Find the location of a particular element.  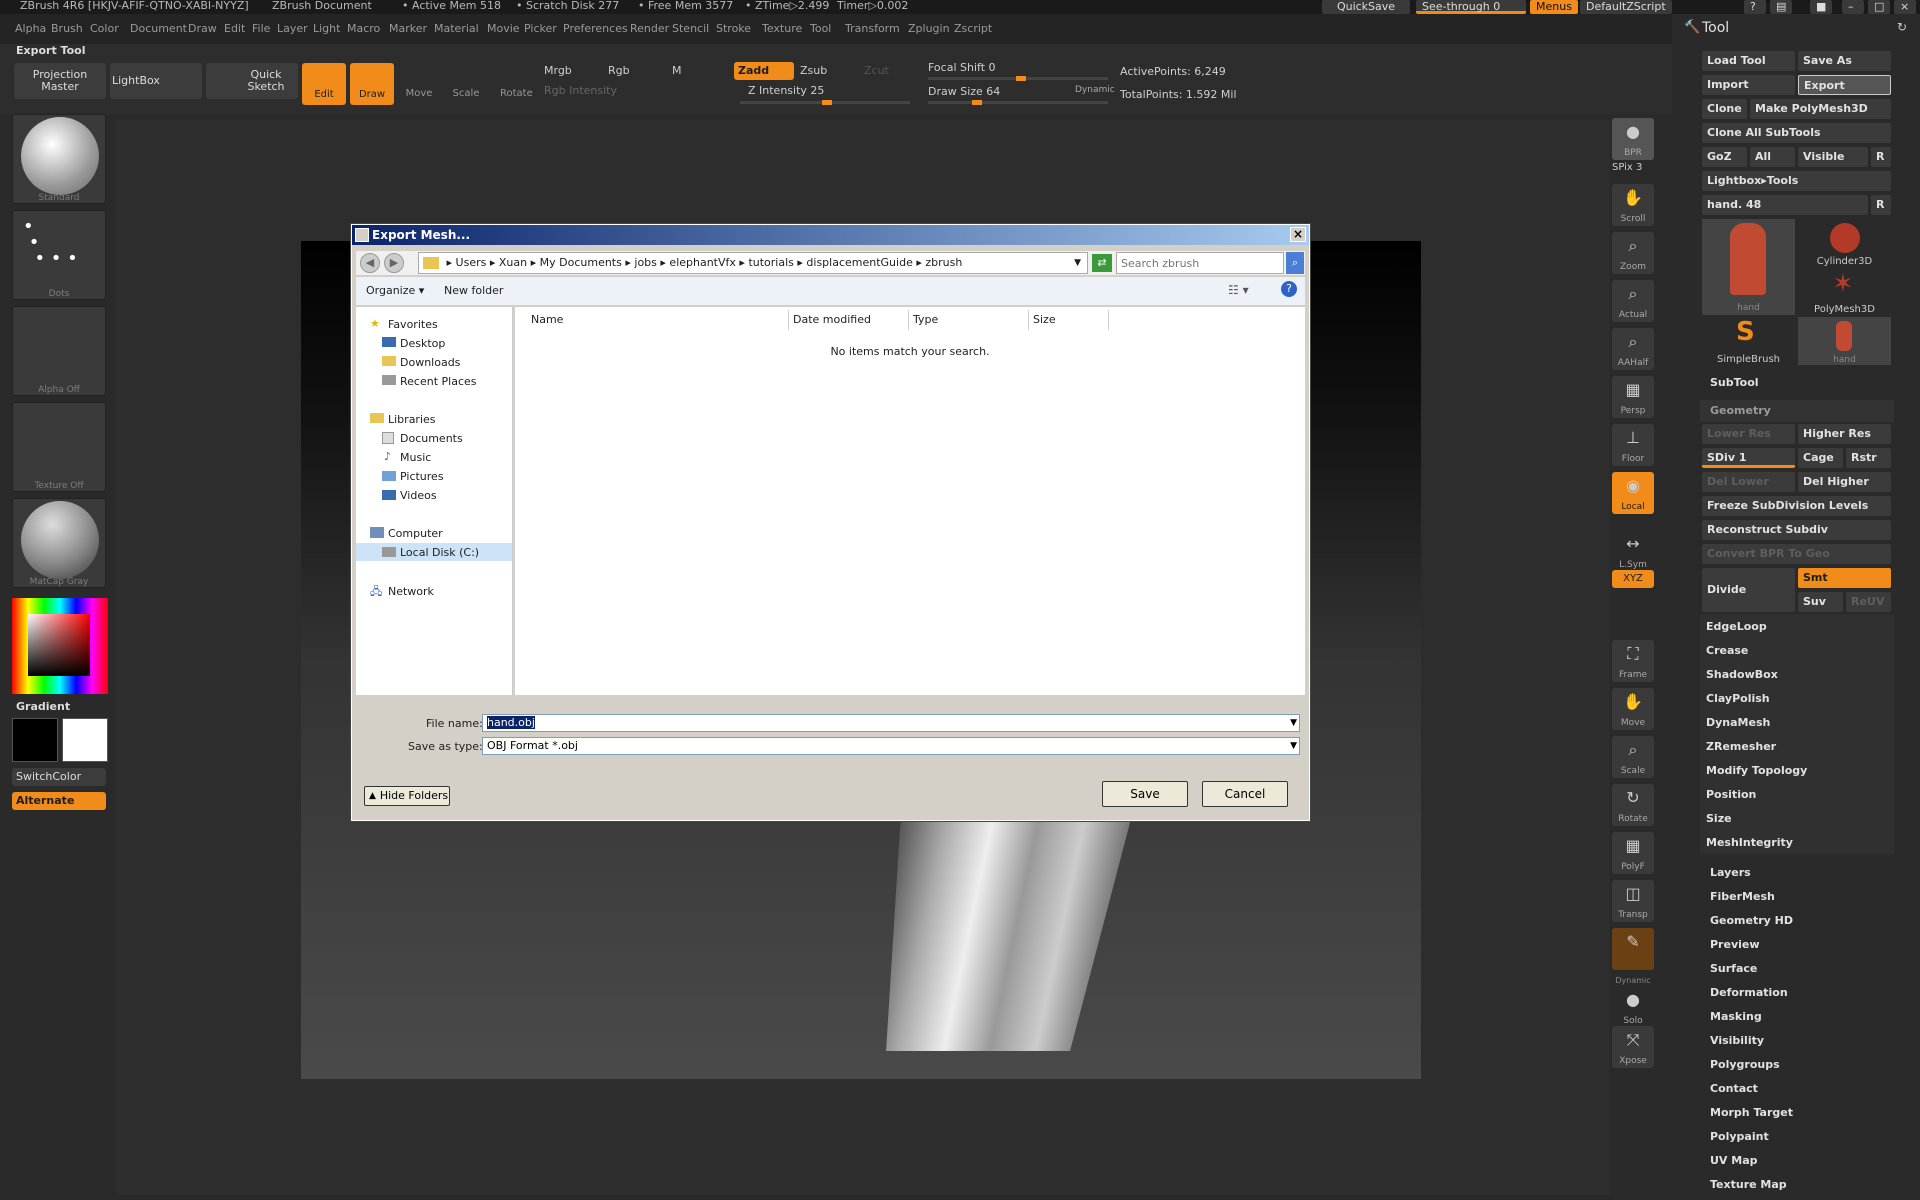

nav-network: Network is located at coordinates (411, 591).